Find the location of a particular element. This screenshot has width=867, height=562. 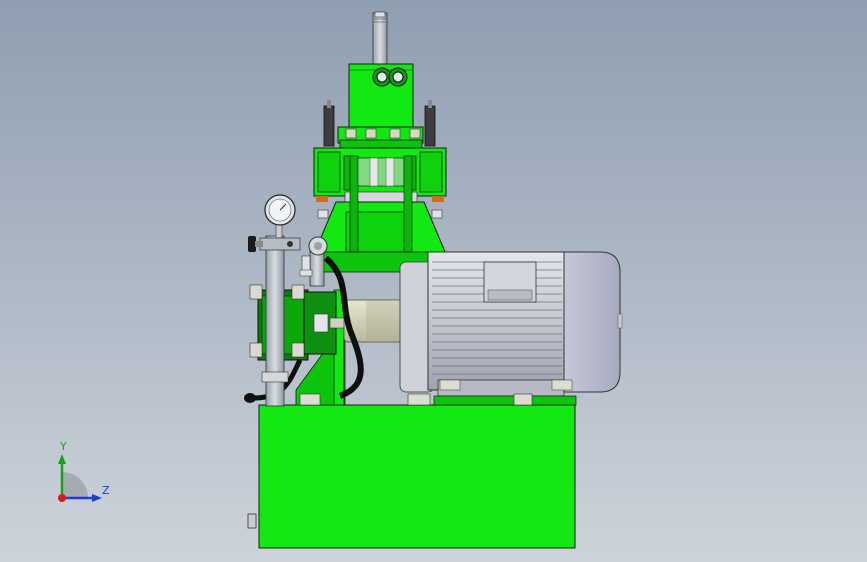

y-axis-label: Y is located at coordinates (63, 446).